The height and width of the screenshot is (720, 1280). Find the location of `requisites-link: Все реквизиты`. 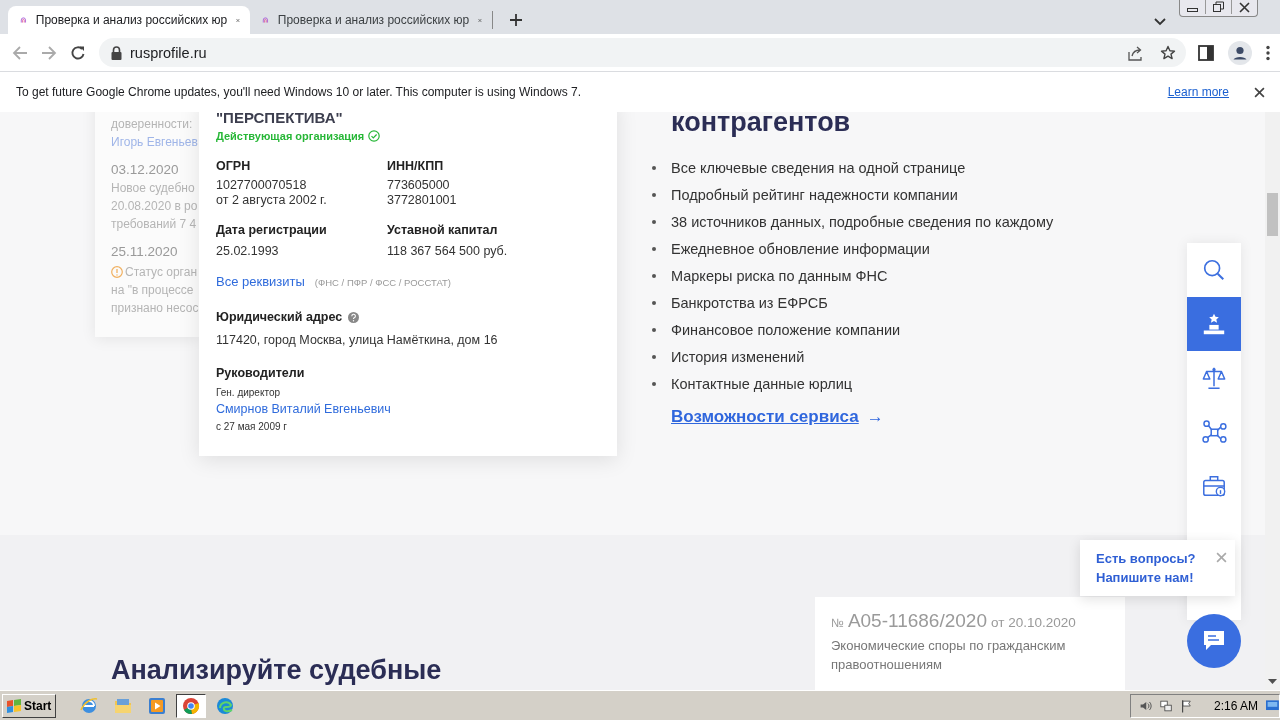

requisites-link: Все реквизиты is located at coordinates (260, 282).